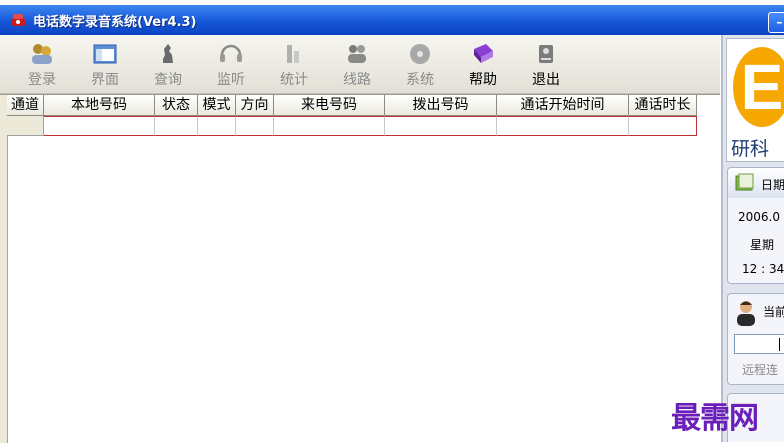 This screenshot has height=443, width=784. What do you see at coordinates (546, 54) in the screenshot?
I see `exit-icon` at bounding box center [546, 54].